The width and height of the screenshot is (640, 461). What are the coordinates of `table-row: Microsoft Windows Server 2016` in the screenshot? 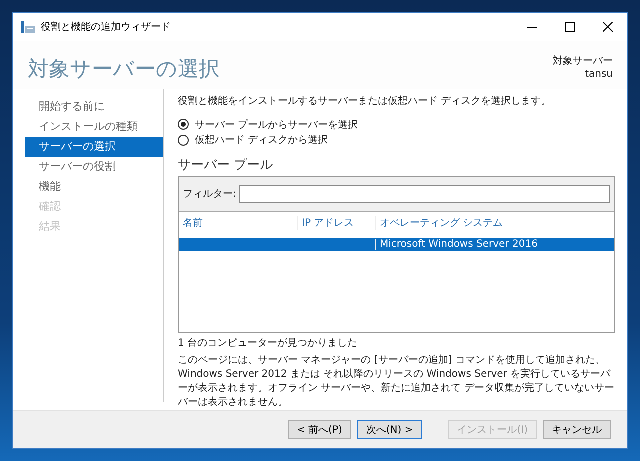 It's located at (396, 244).